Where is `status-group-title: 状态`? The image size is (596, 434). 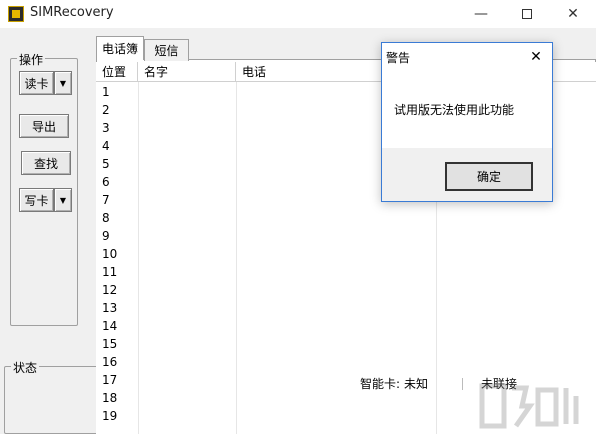
status-group-title: 状态 is located at coordinates (25, 367).